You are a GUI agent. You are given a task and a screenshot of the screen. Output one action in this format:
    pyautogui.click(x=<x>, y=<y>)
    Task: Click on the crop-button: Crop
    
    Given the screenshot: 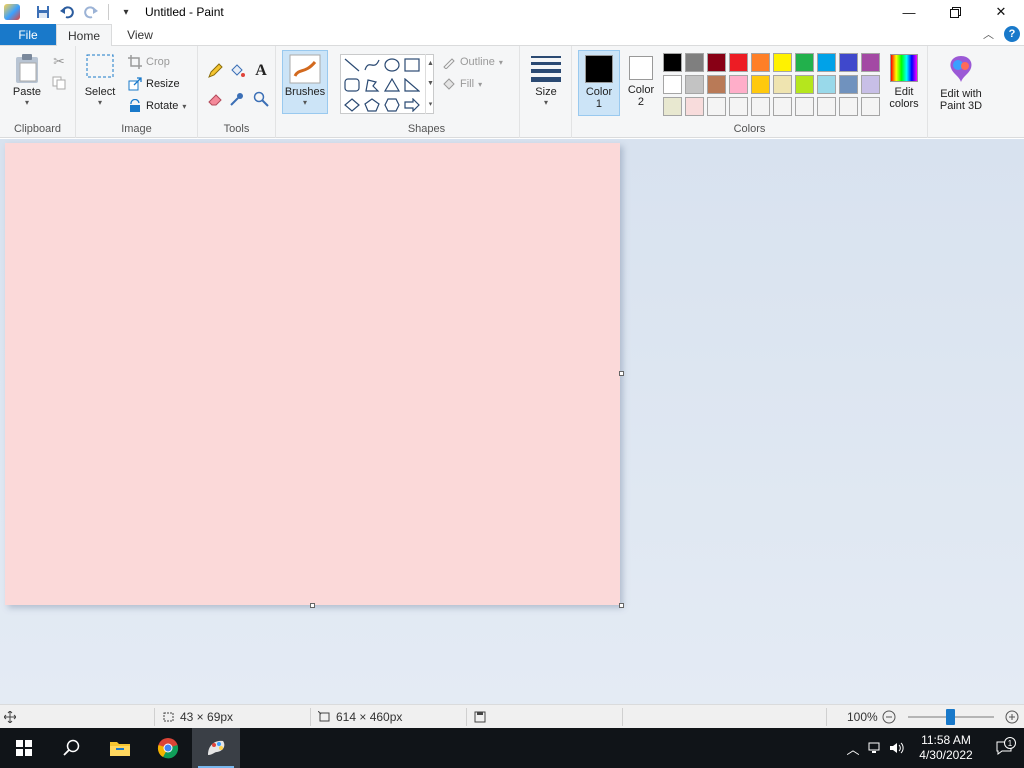 What is the action you would take?
    pyautogui.click(x=149, y=62)
    